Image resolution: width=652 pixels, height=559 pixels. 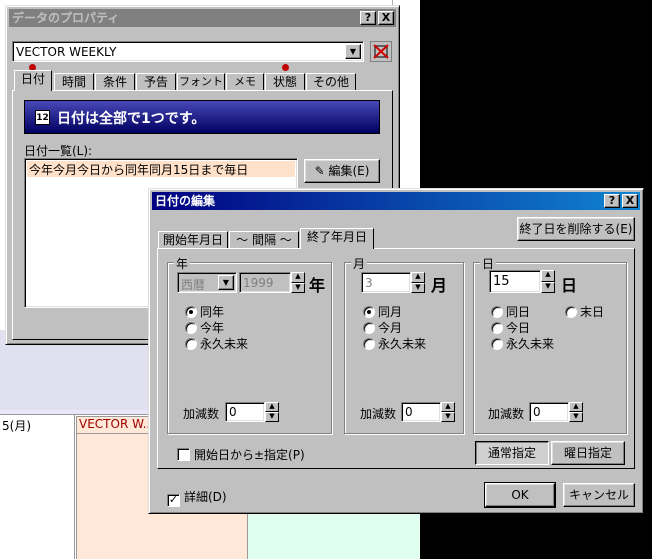 I want to click on month-input: 3, so click(x=386, y=282).